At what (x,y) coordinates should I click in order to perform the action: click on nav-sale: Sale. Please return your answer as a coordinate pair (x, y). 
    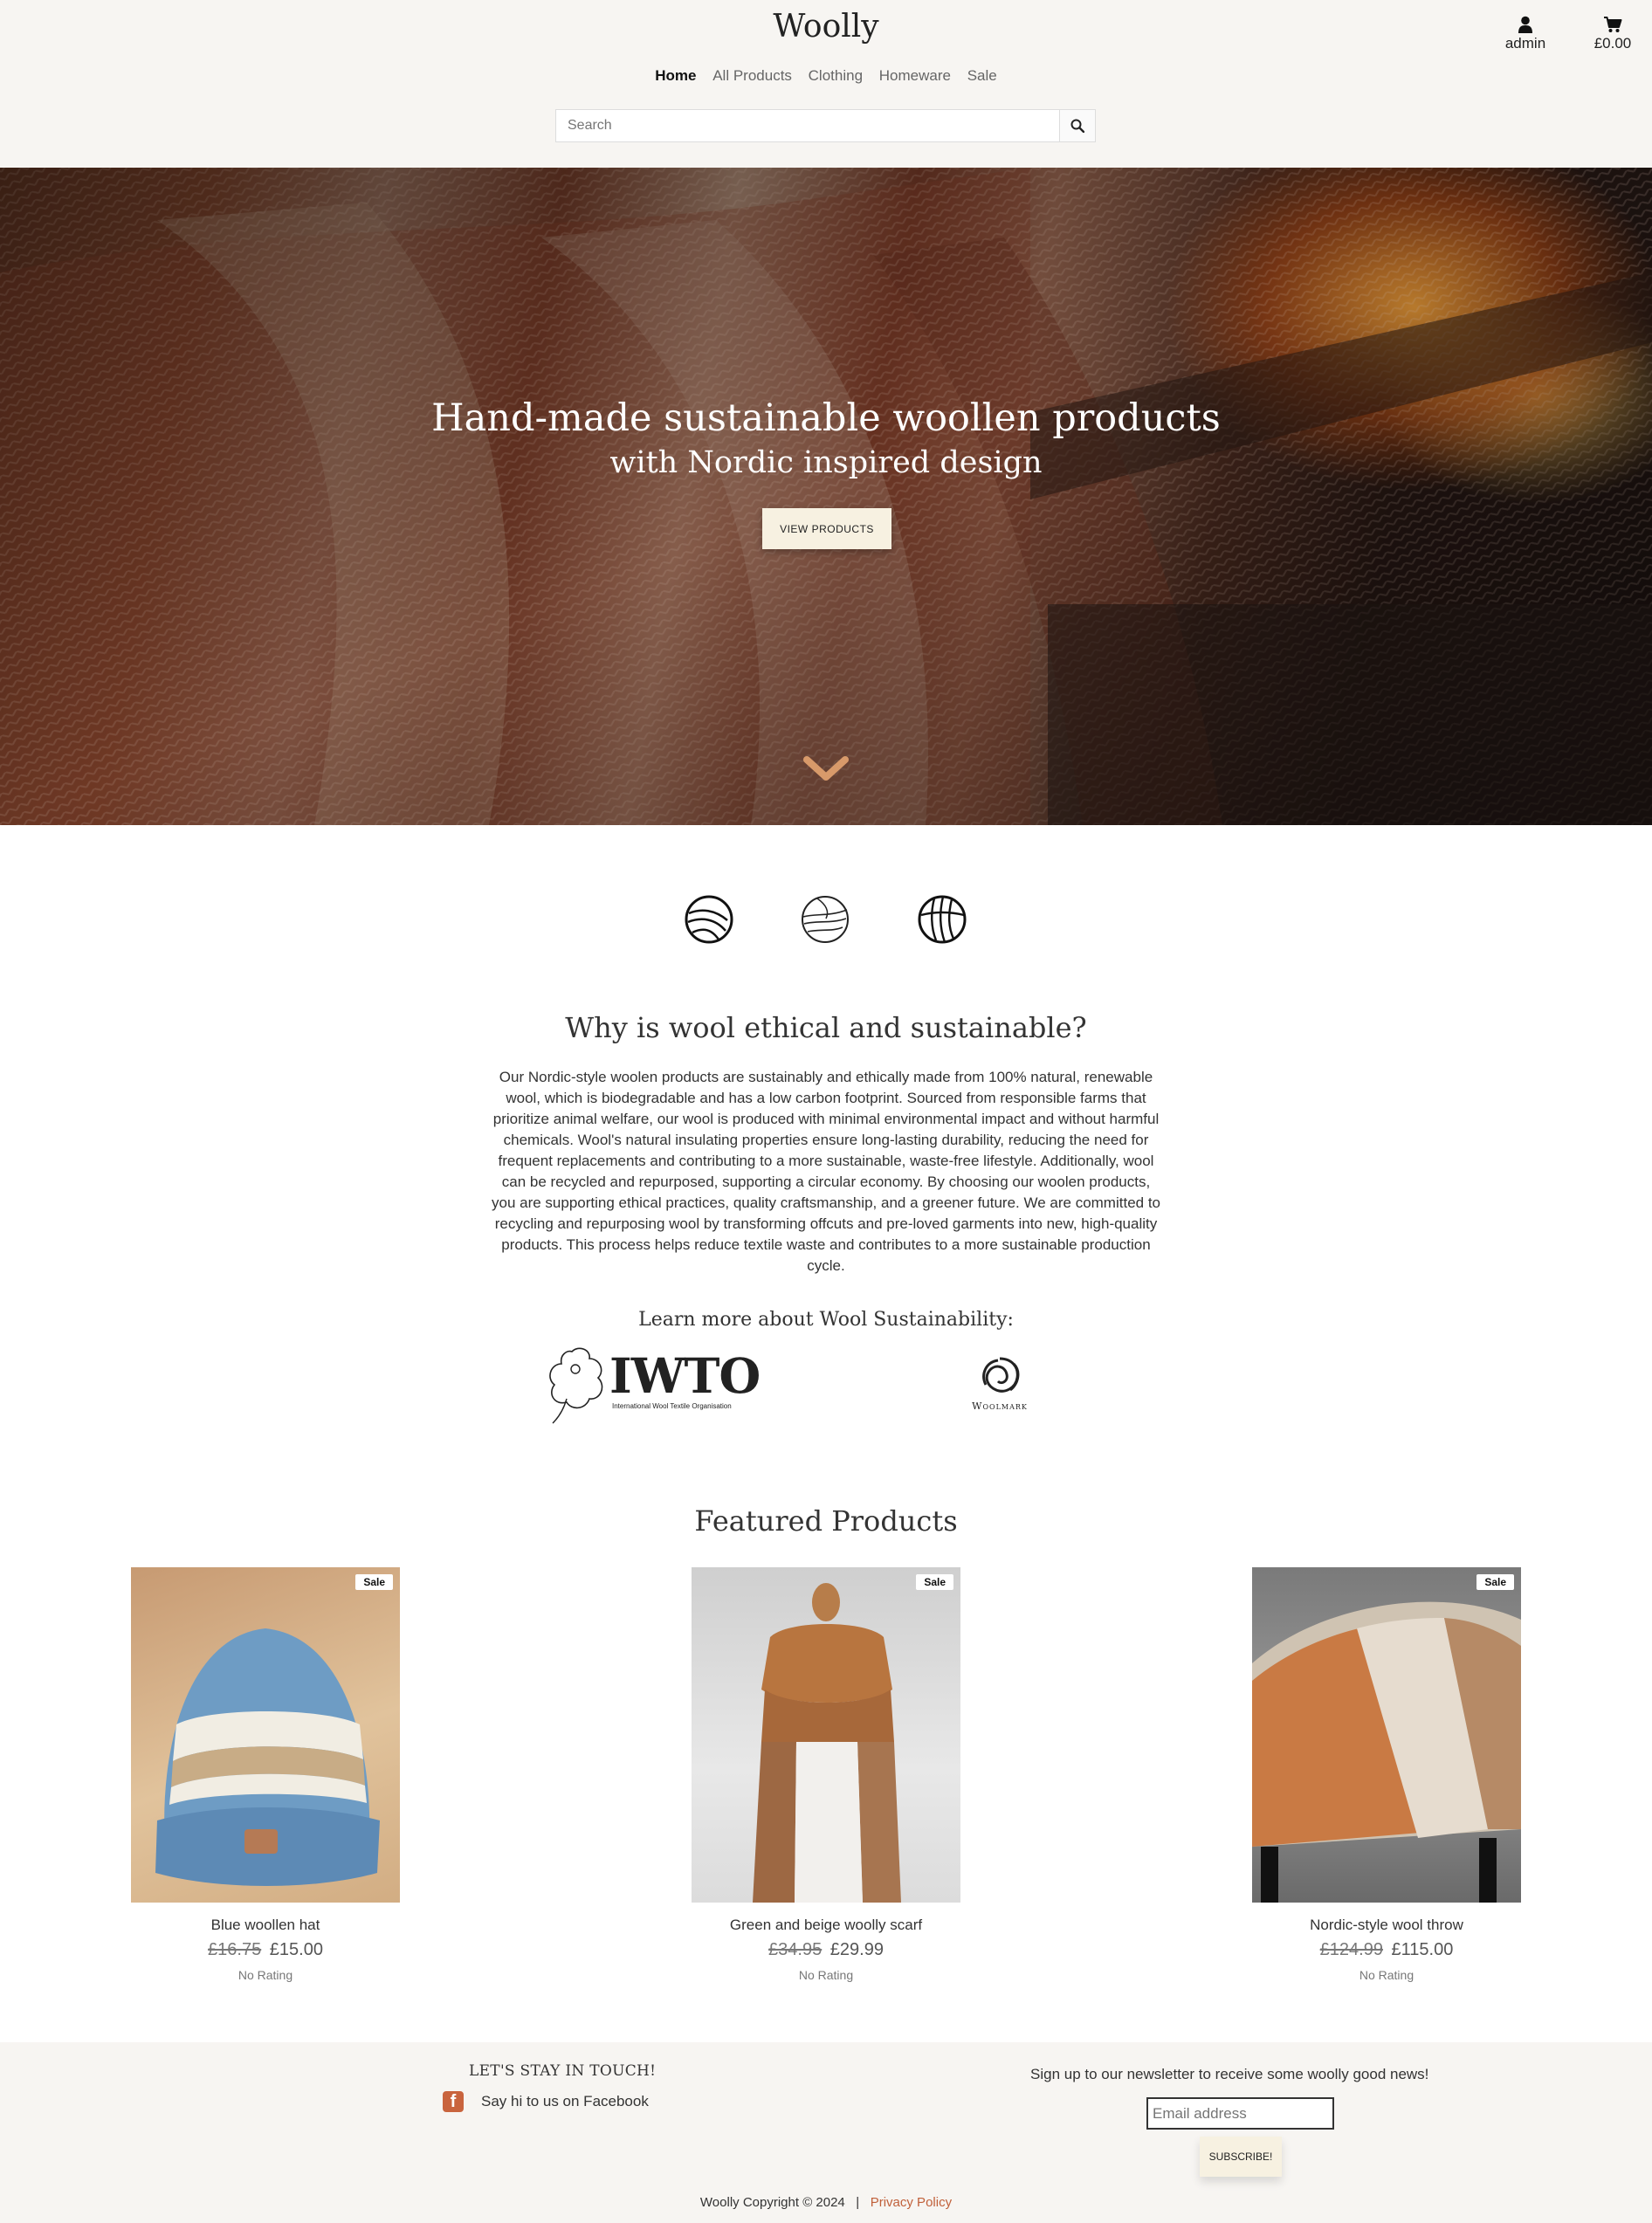
    Looking at the image, I should click on (982, 75).